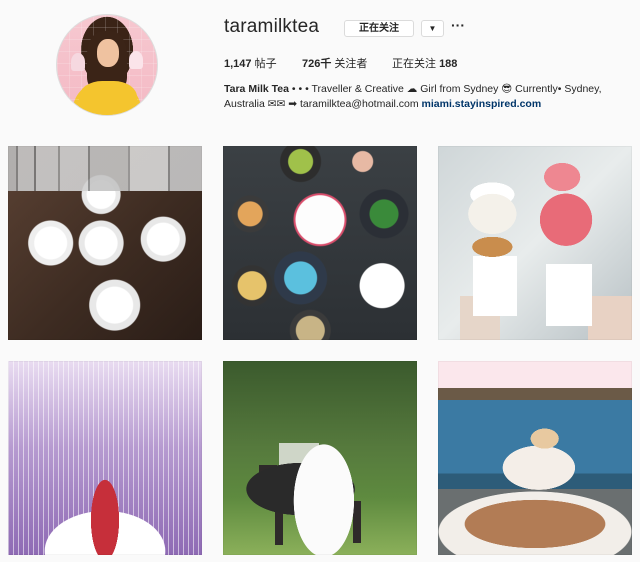 The height and width of the screenshot is (562, 640). I want to click on more-options-icon: ···, so click(458, 25).